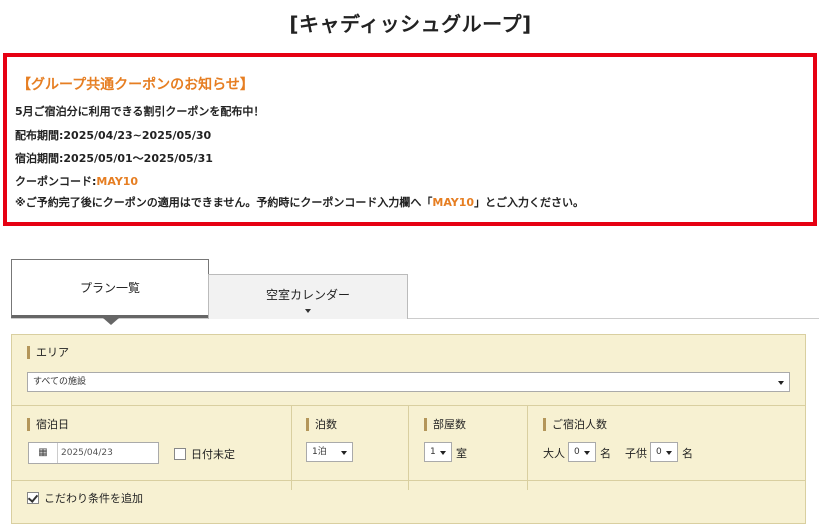 The width and height of the screenshot is (821, 524). I want to click on checkin-date-input: ▦ 2025/04/23, so click(93, 453).